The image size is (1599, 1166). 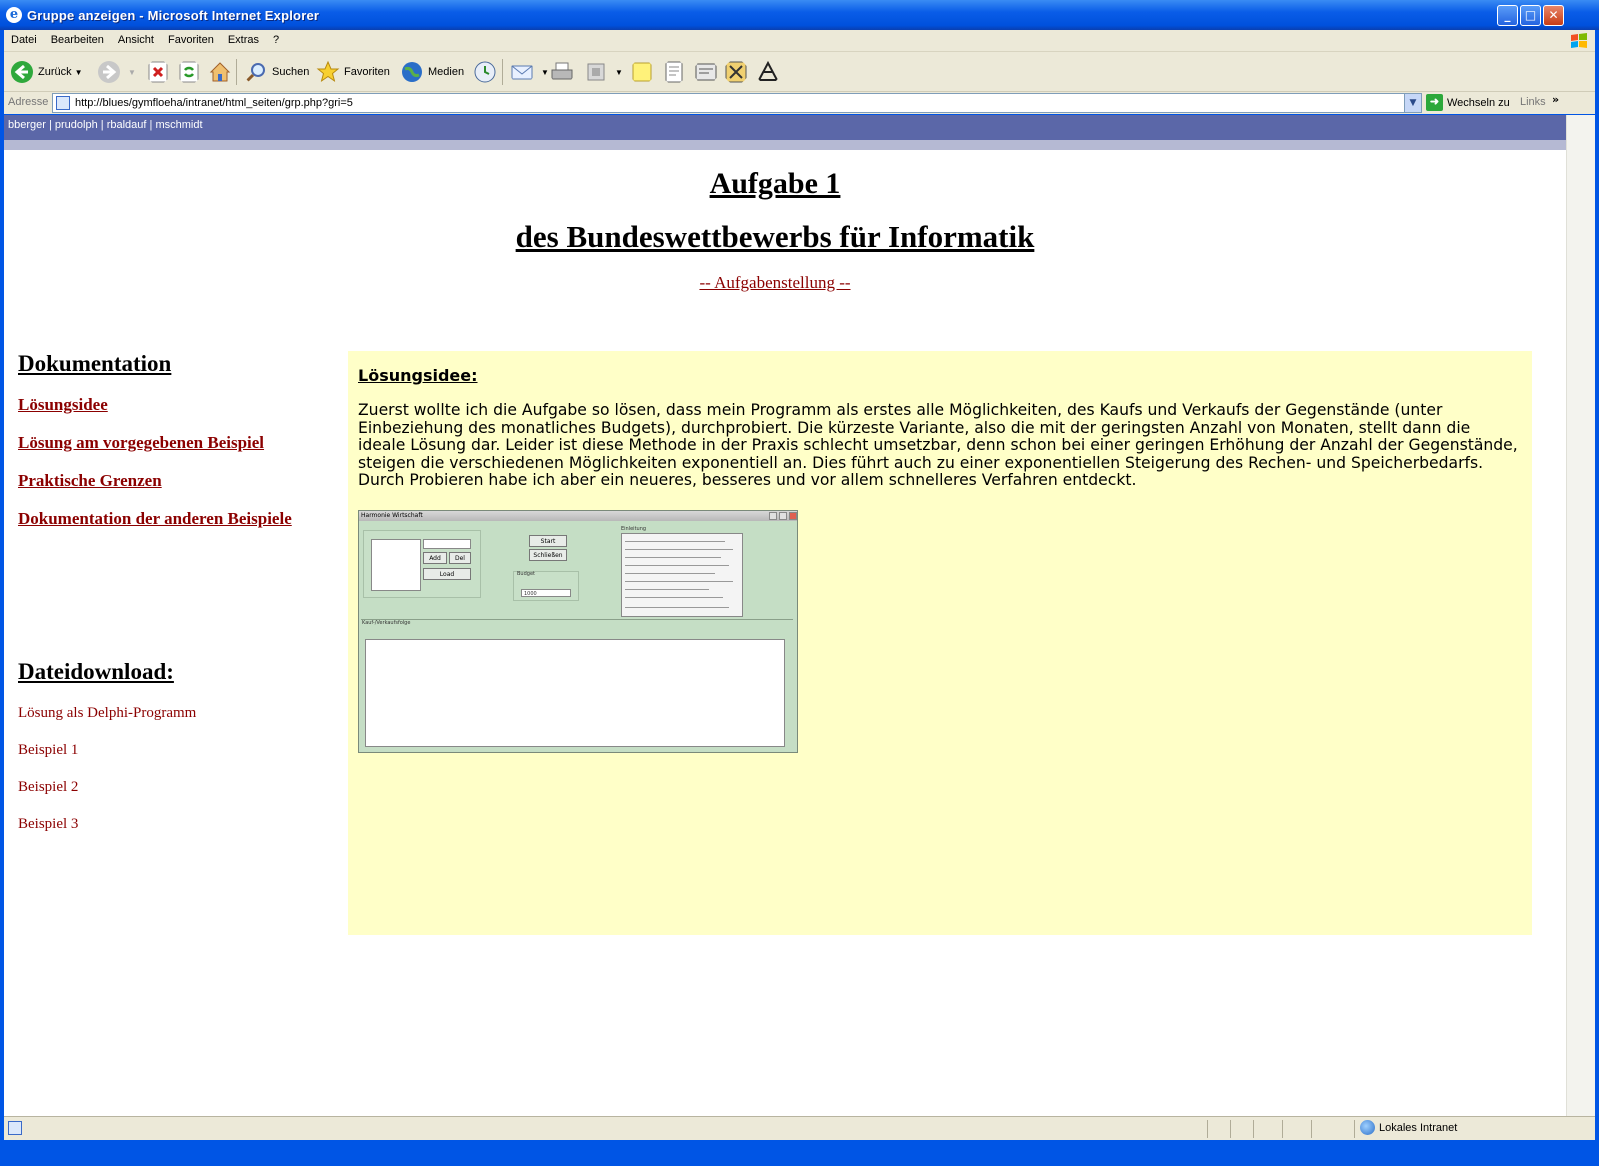 I want to click on menu-favoriten: Favoriten, so click(x=191, y=38).